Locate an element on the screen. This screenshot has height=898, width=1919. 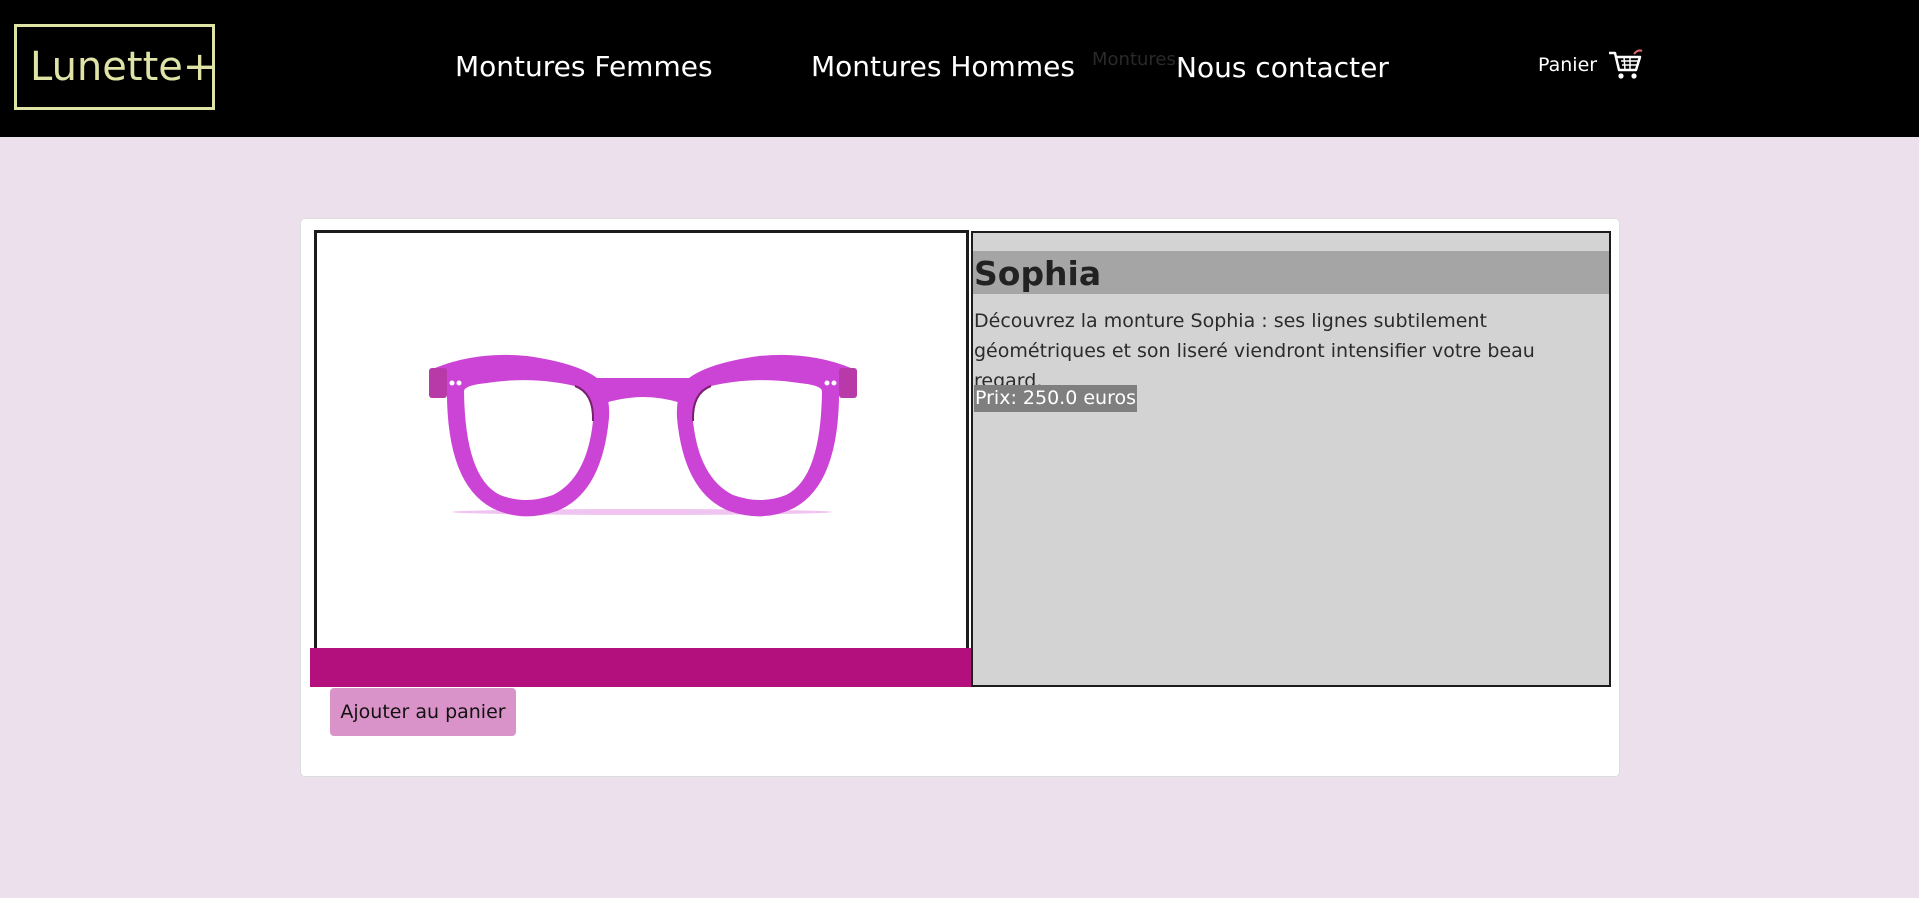
glasses-image is located at coordinates (643, 435).